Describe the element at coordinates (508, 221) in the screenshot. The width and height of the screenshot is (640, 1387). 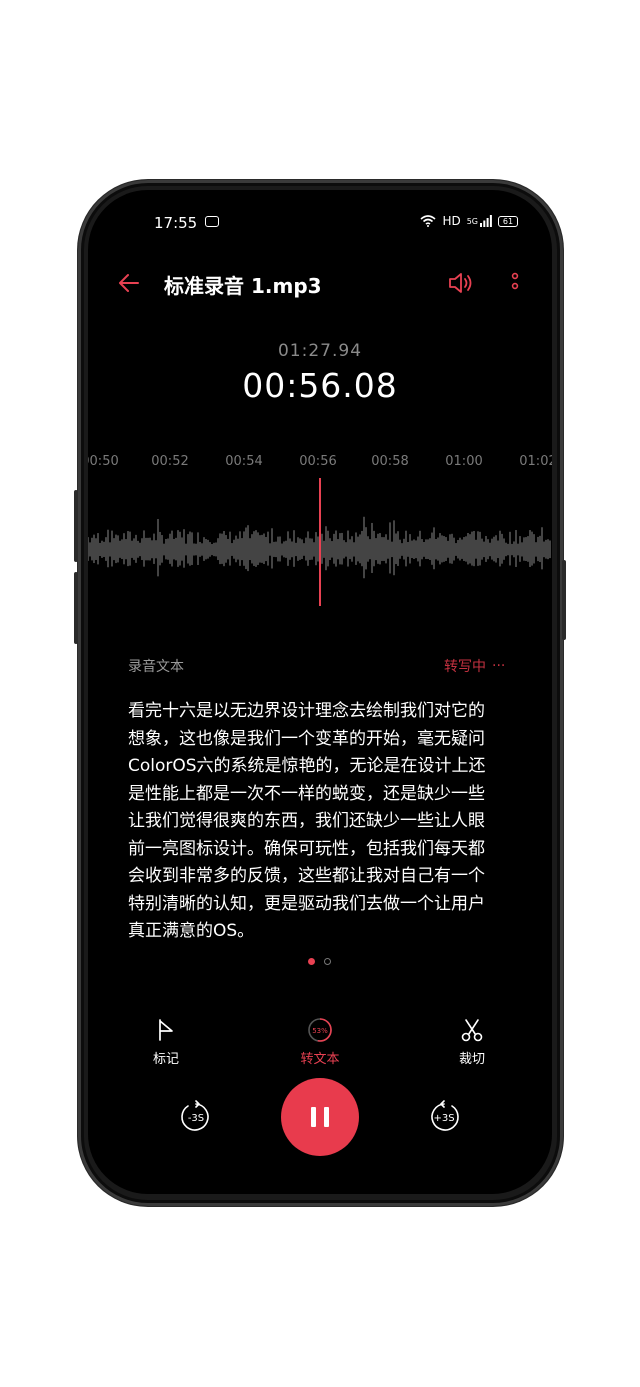
I see `battery-icon: 61` at that location.